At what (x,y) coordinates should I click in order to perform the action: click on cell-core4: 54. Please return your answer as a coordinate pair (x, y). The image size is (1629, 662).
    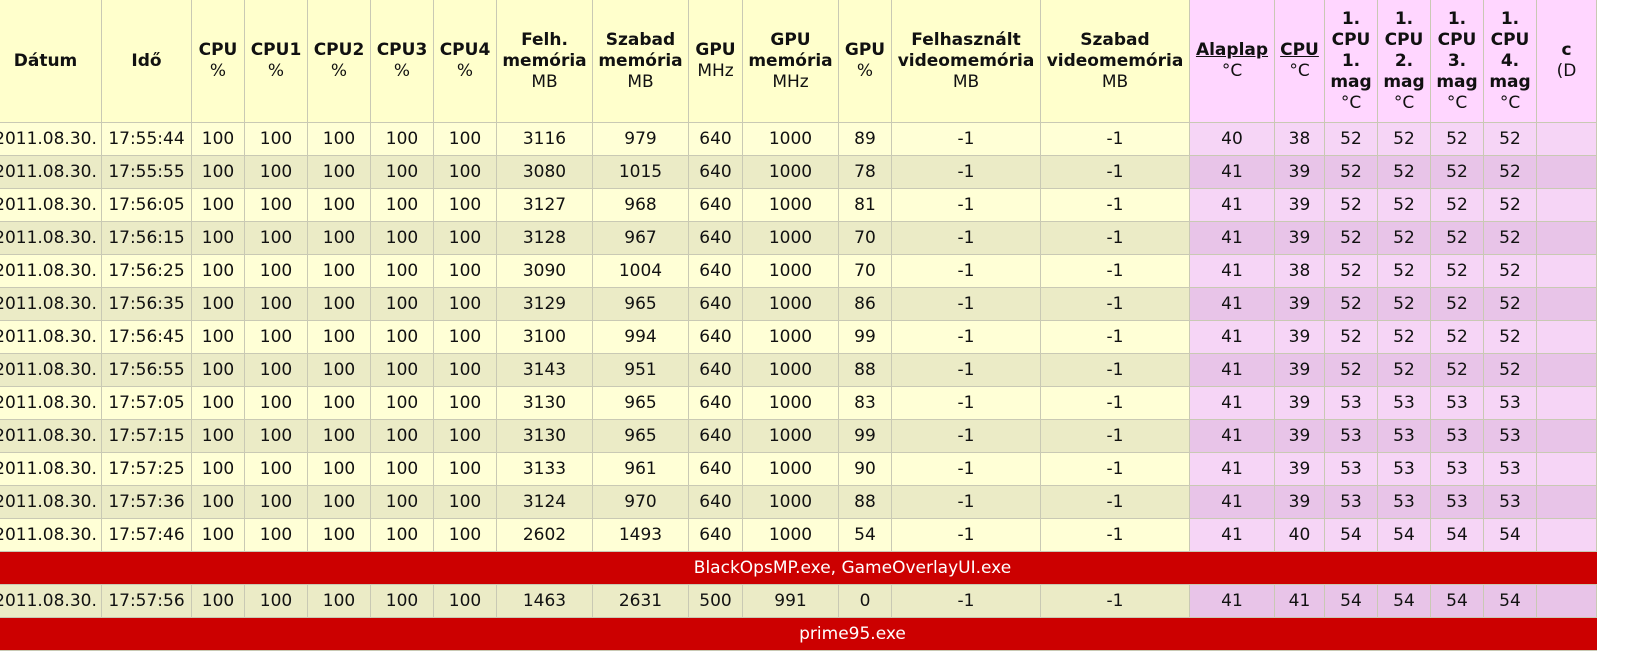
    Looking at the image, I should click on (1510, 601).